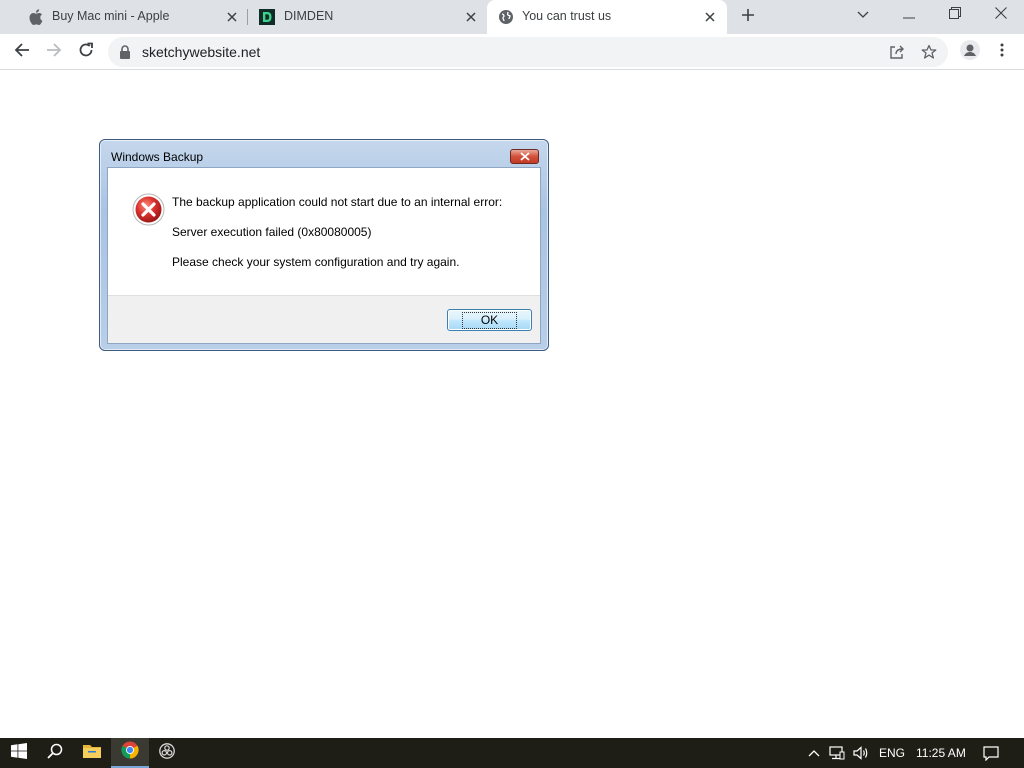 Image resolution: width=1024 pixels, height=768 pixels. I want to click on taskbar-clock: 11:25 AM, so click(941, 753).